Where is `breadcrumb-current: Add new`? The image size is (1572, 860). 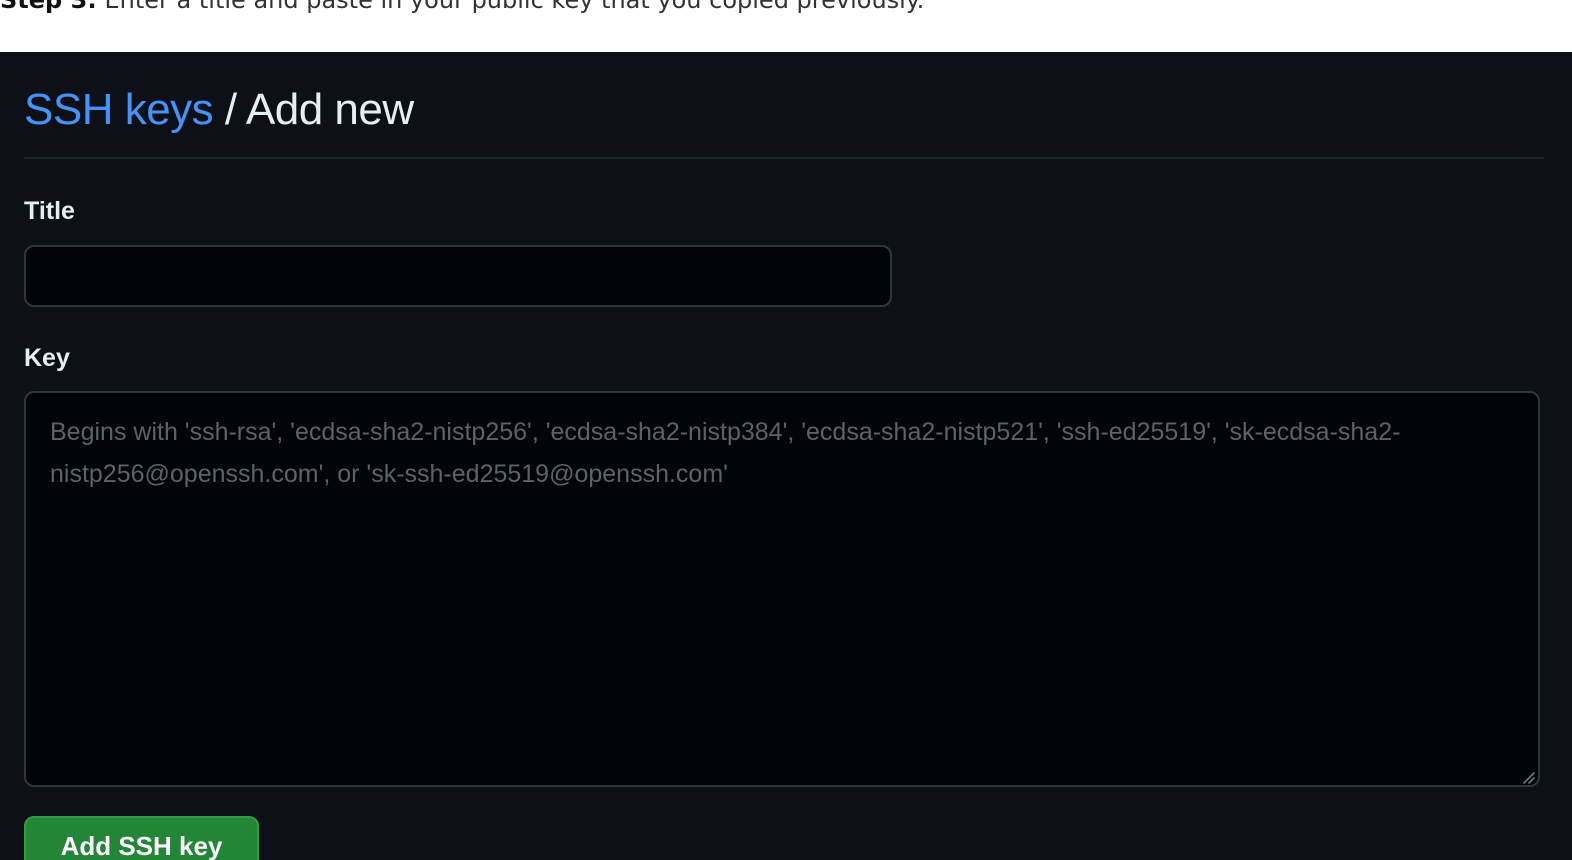
breadcrumb-current: Add new is located at coordinates (329, 109).